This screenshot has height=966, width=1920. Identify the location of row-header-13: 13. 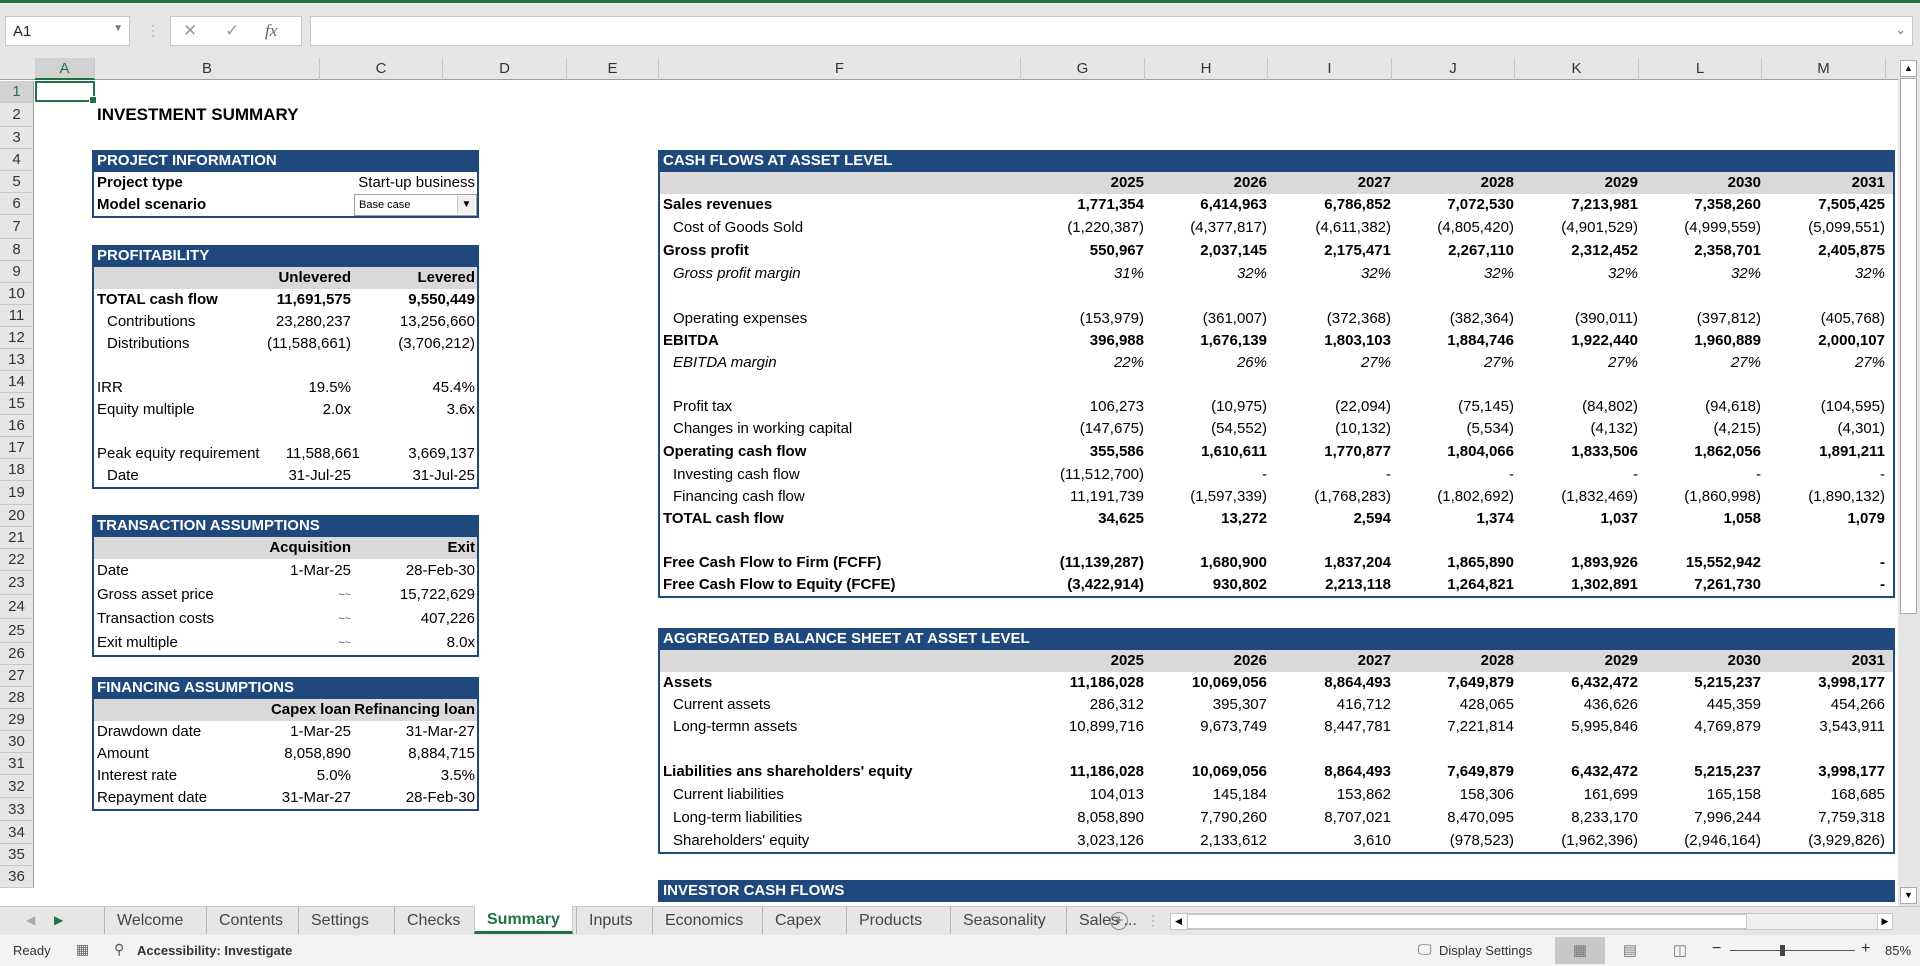
(17, 360).